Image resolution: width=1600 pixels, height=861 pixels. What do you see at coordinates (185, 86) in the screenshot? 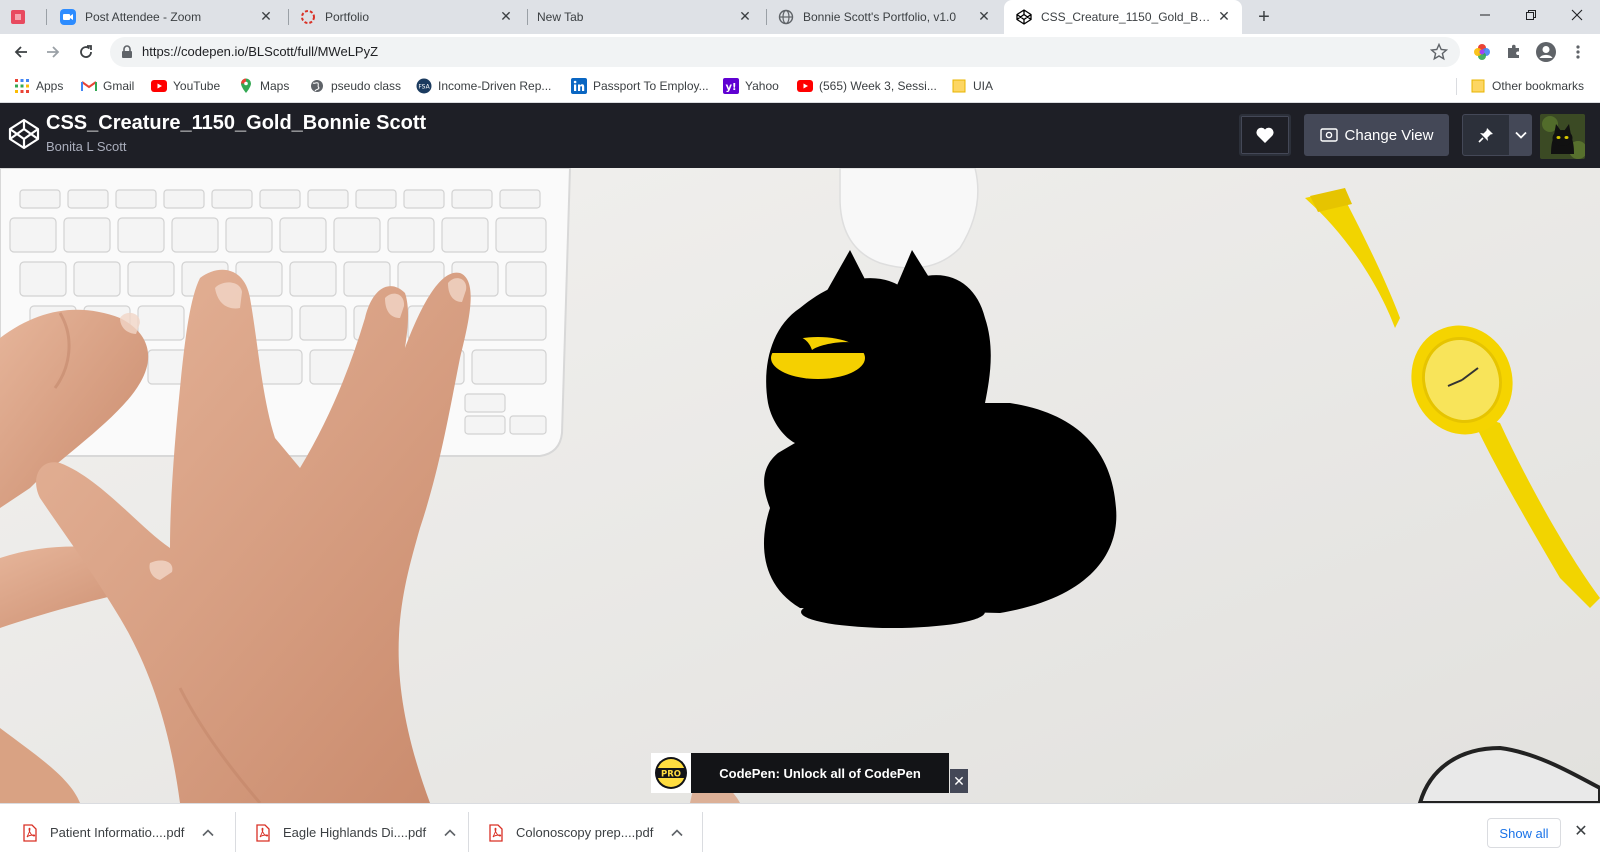
I see `bookmark-youtube: YouTube` at bounding box center [185, 86].